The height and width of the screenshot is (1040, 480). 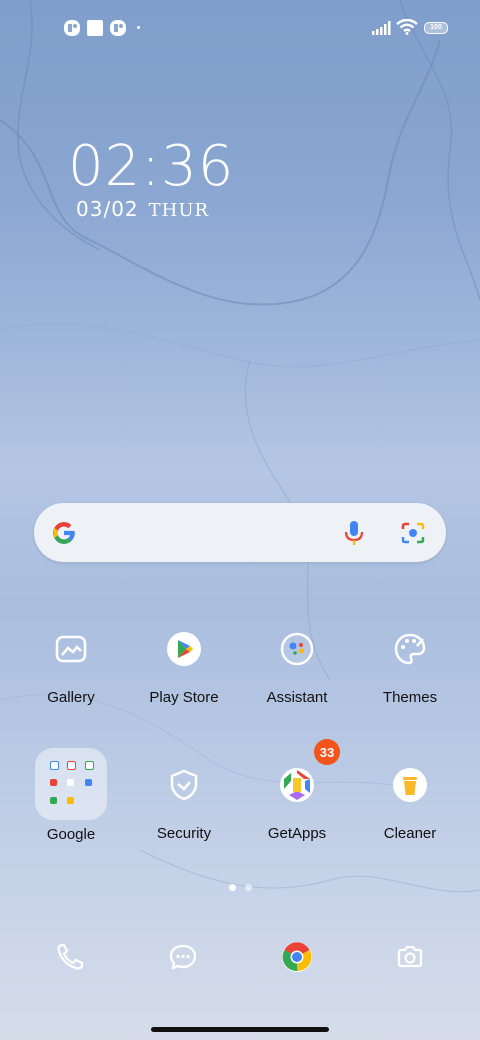 What do you see at coordinates (64, 533) in the screenshot?
I see `google-g-icon` at bounding box center [64, 533].